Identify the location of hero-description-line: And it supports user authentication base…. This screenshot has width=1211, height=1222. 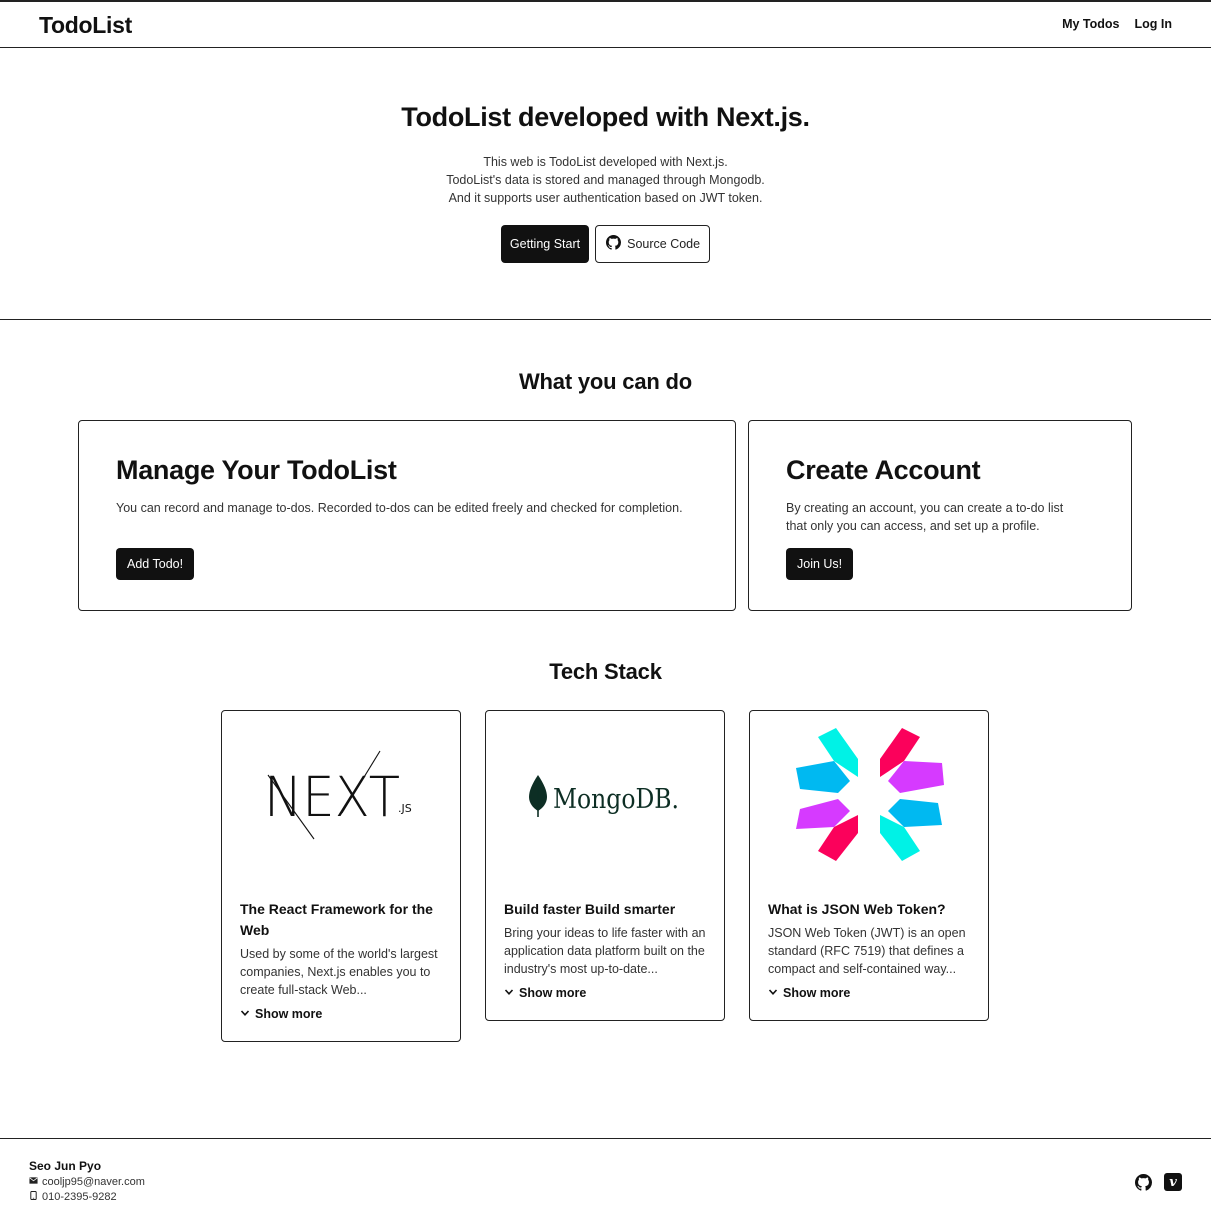
(605, 198).